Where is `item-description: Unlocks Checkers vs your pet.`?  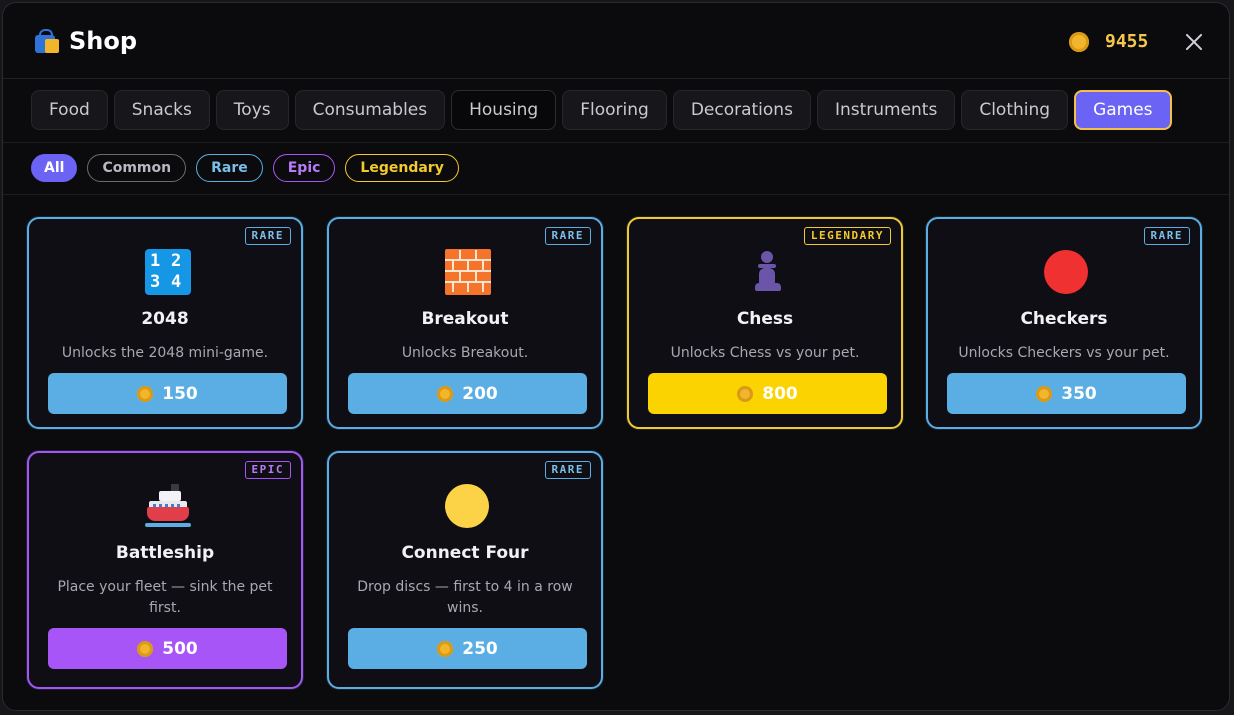 item-description: Unlocks Checkers vs your pet. is located at coordinates (1064, 353).